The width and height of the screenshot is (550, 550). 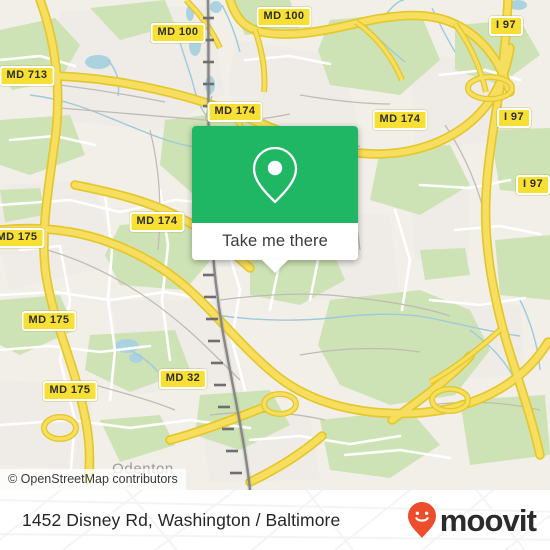 I want to click on take-me-there-label: Take me there, so click(x=275, y=241).